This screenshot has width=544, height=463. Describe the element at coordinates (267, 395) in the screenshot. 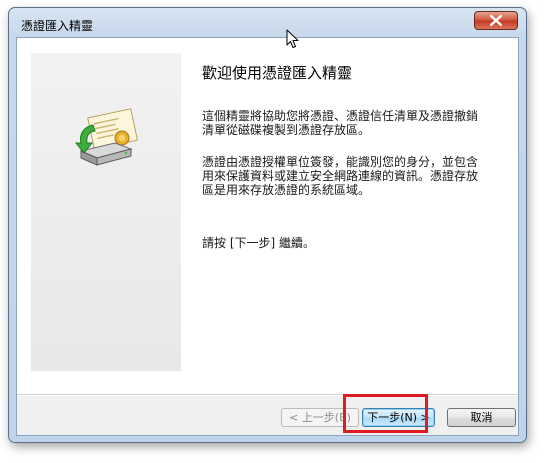

I see `button-area-separator` at that location.